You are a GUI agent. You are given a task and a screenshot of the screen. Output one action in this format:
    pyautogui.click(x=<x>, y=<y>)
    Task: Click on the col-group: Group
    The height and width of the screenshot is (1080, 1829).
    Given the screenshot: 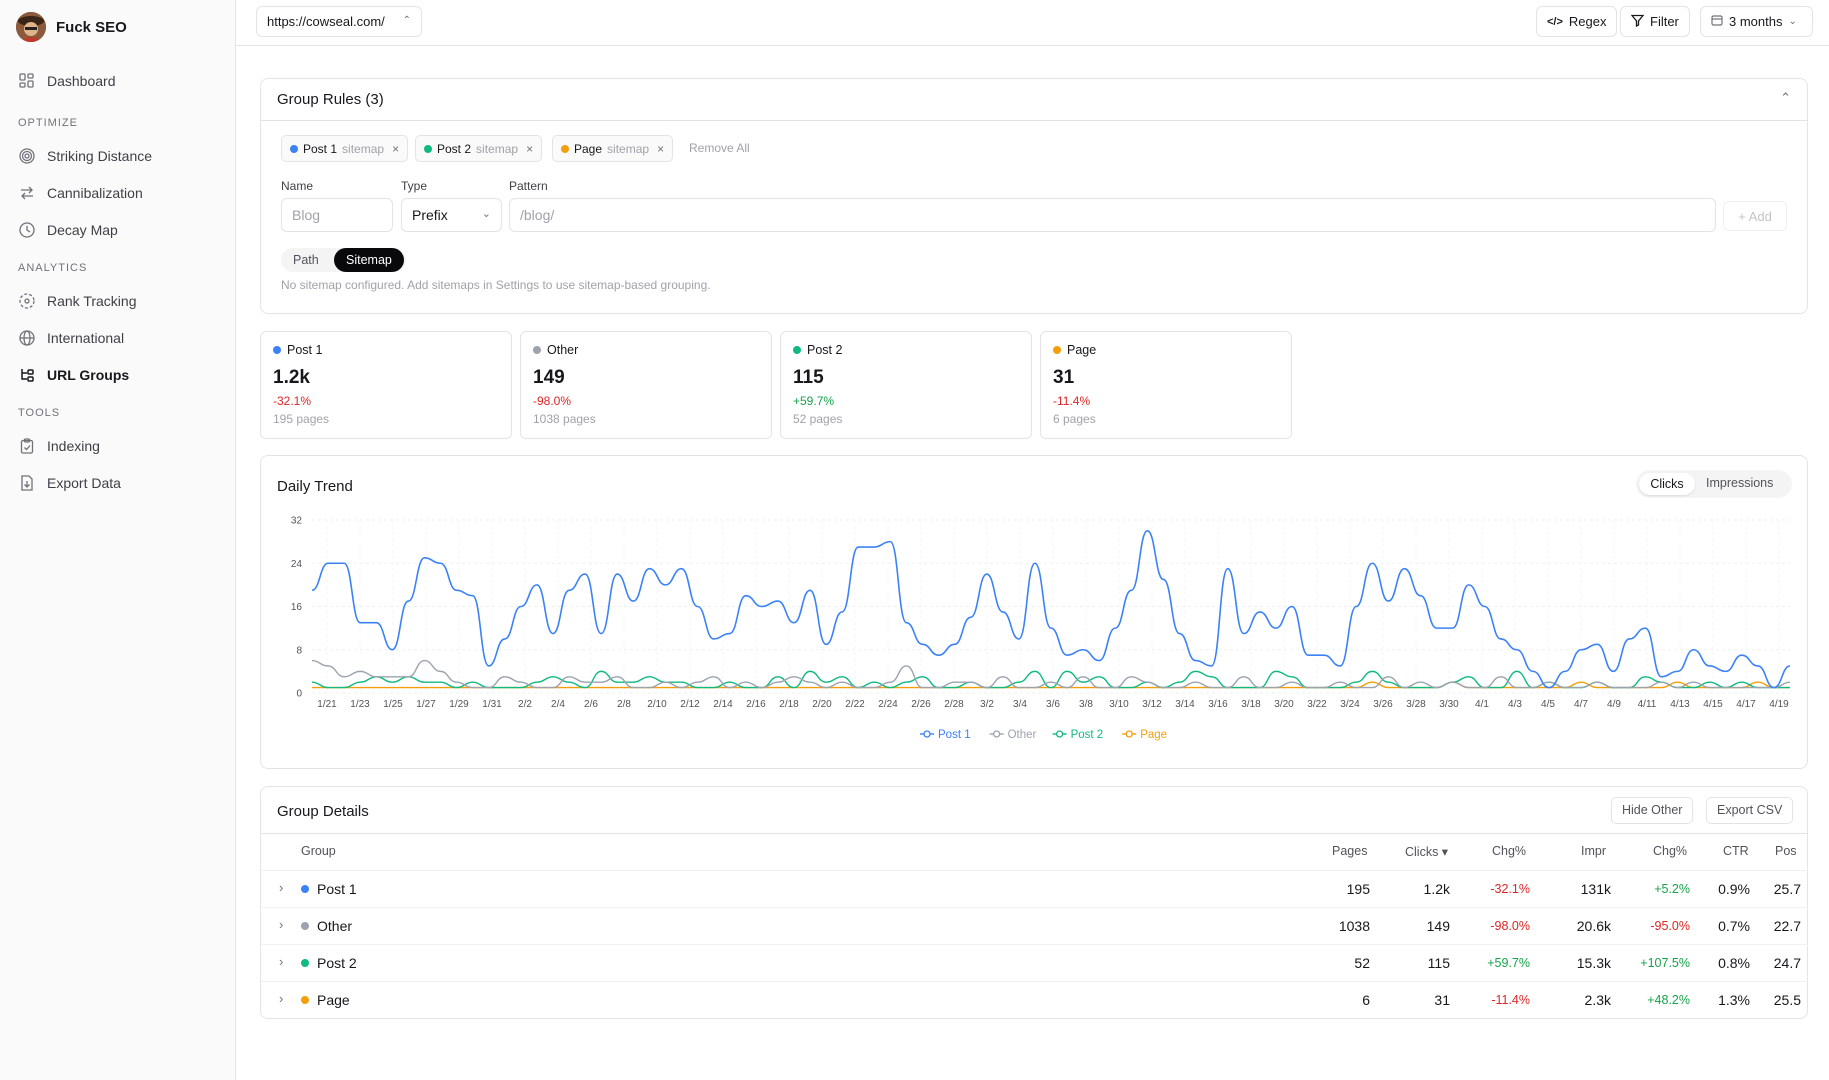 What is the action you would take?
    pyautogui.click(x=318, y=851)
    